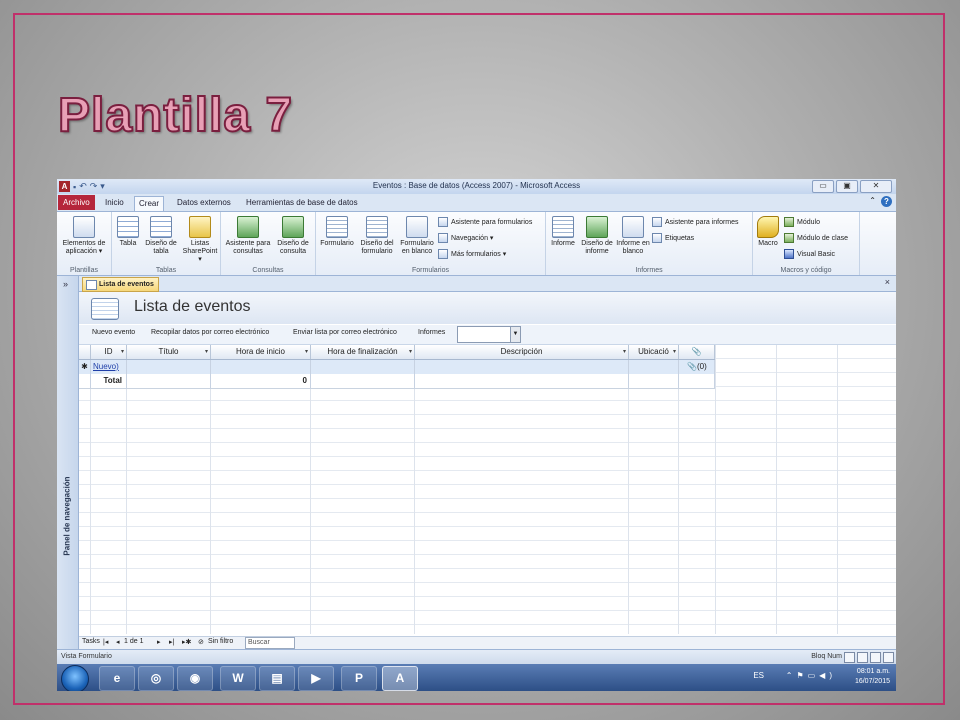 This screenshot has height=720, width=960. I want to click on start-button, so click(75, 678).